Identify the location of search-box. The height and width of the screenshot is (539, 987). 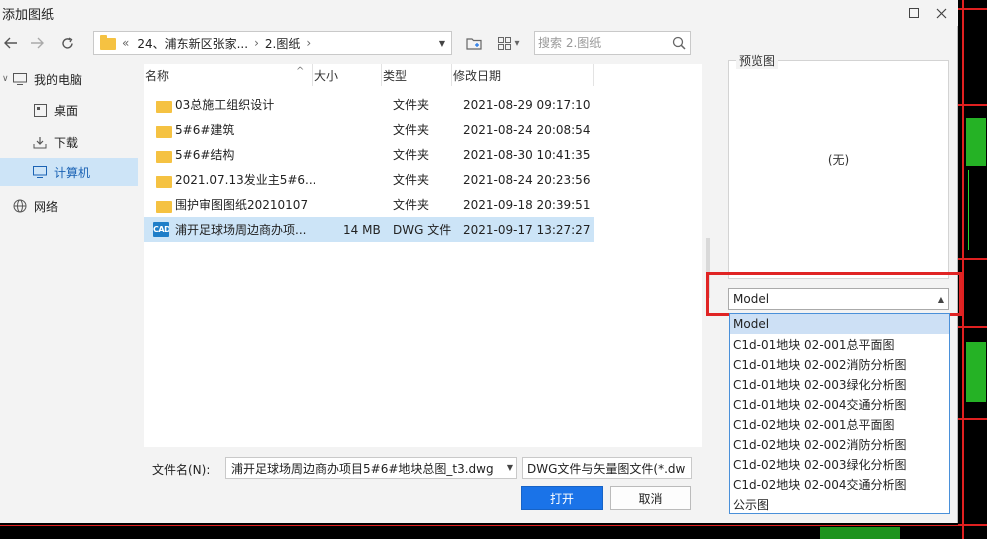
(612, 43).